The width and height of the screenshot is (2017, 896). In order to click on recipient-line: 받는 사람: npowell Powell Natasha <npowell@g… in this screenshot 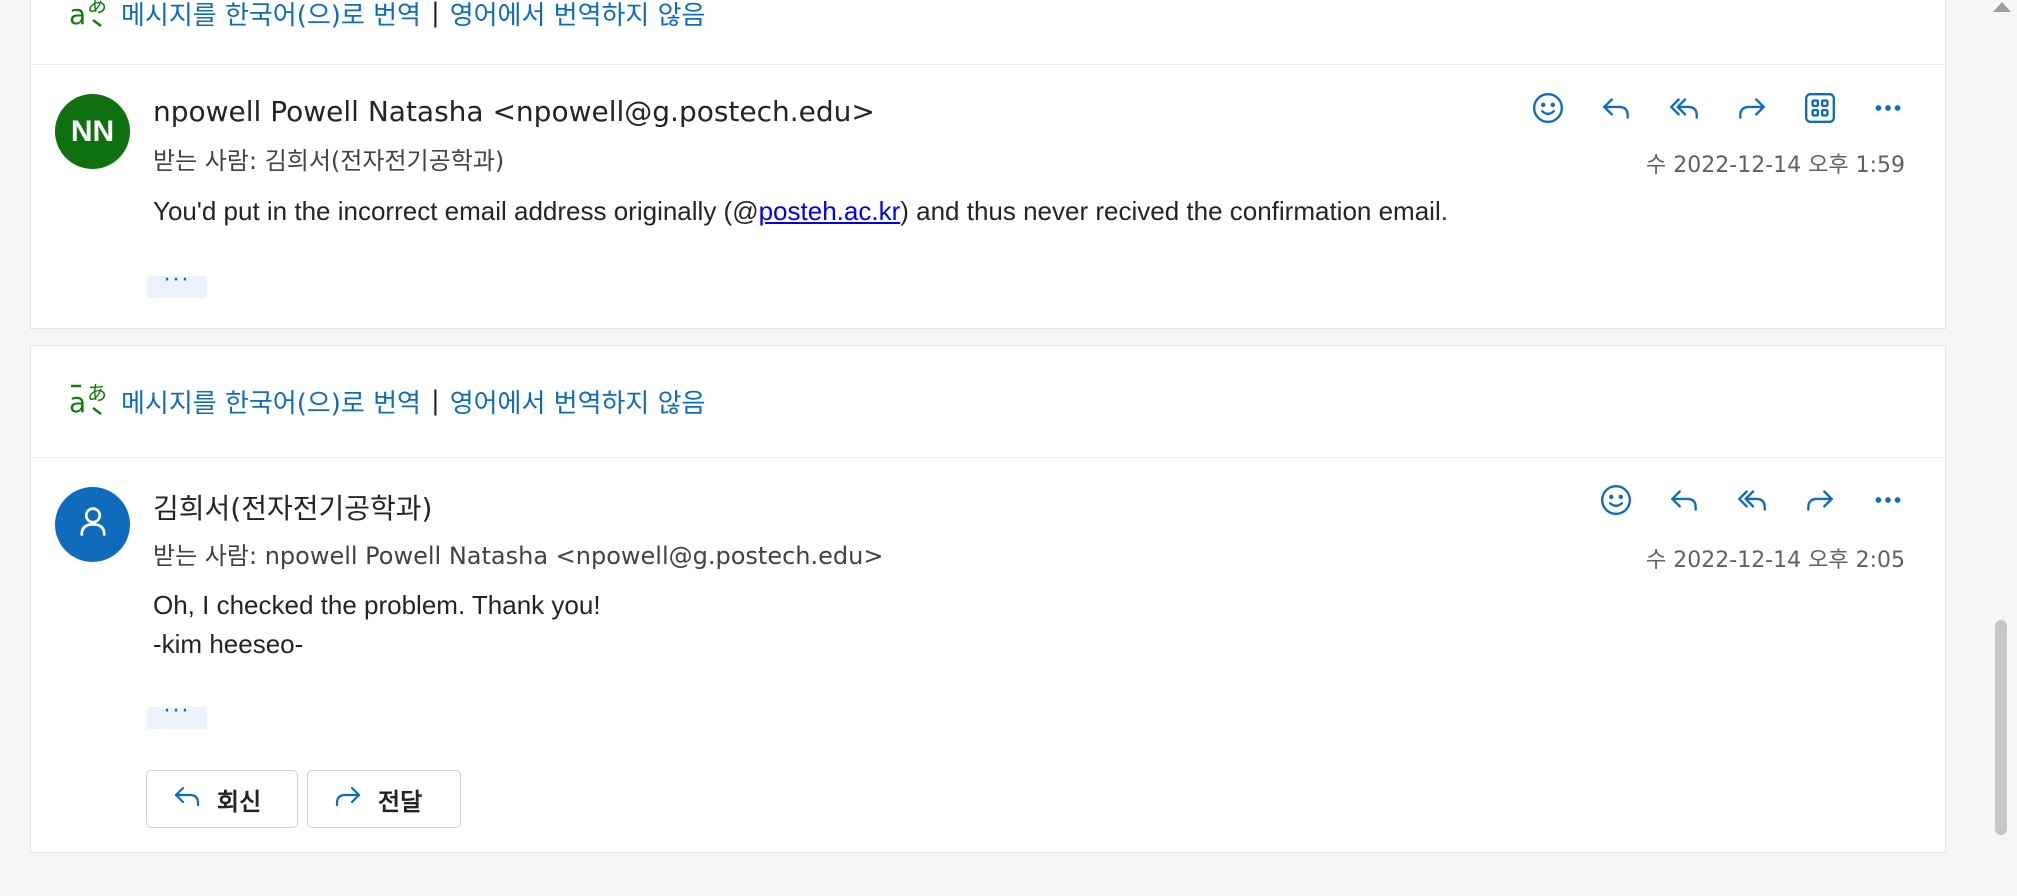, I will do `click(518, 553)`.